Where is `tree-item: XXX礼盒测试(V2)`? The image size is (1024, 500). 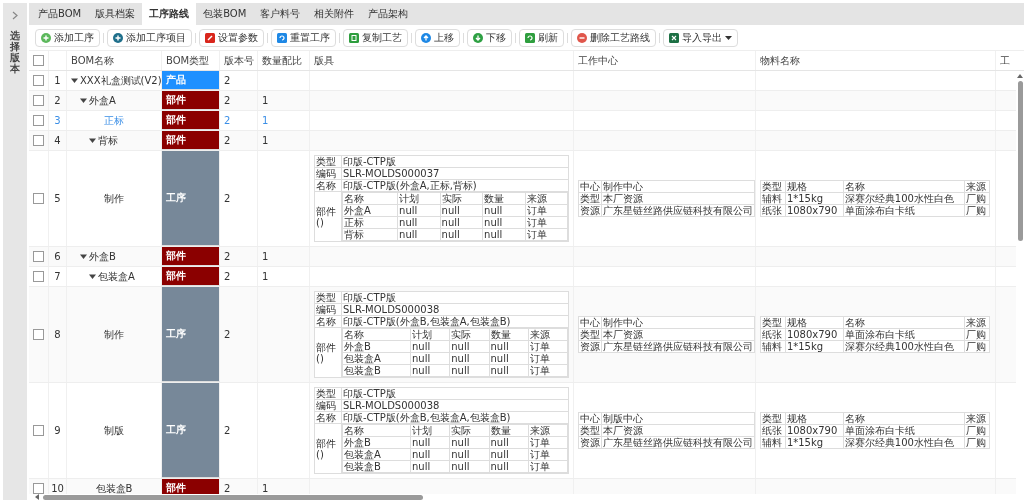
tree-item: XXX礼盒测试(V2) is located at coordinates (120, 80).